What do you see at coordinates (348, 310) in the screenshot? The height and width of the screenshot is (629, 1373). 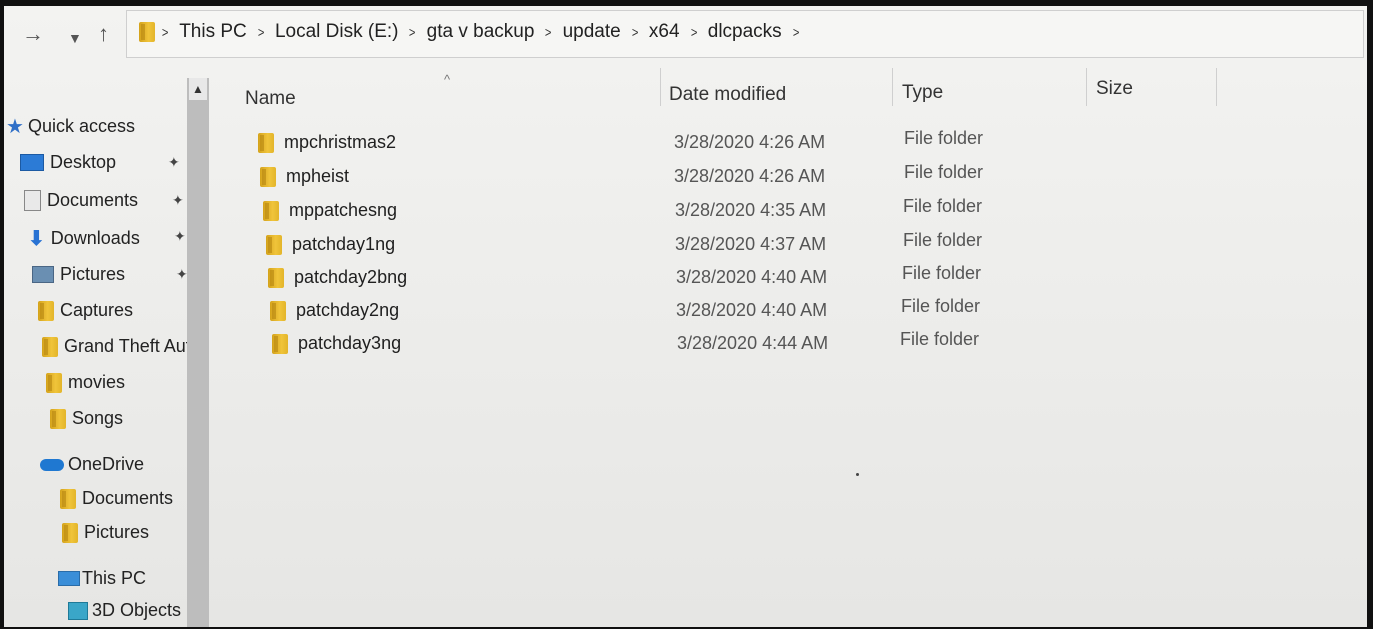 I see `file-name-text: patchday2ng` at bounding box center [348, 310].